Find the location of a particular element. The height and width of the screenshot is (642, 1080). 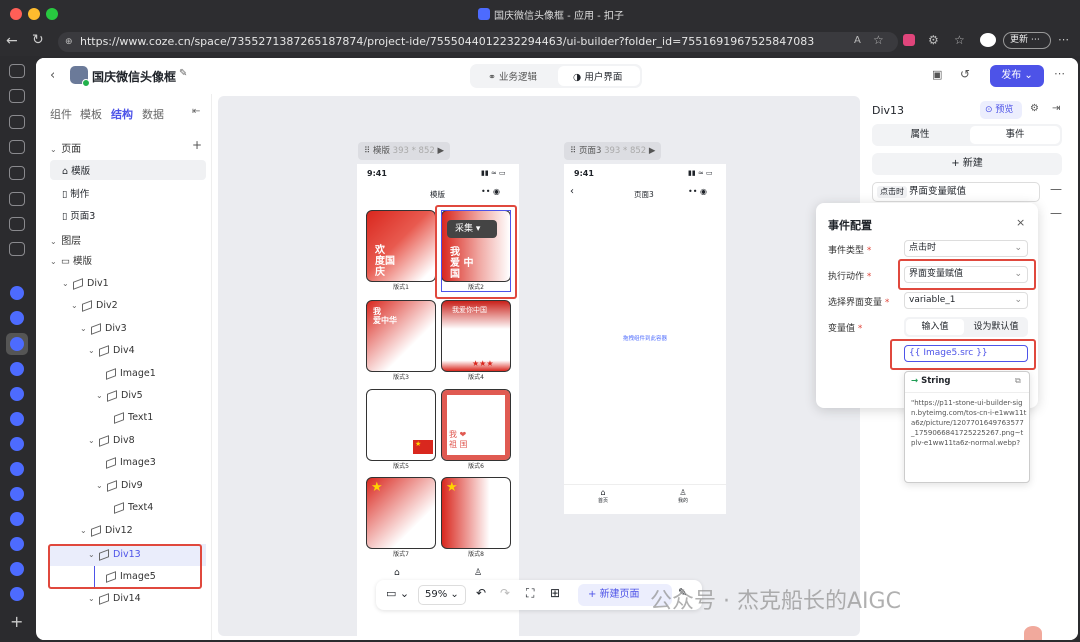

tree-node-text4: Text4 is located at coordinates (133, 508).